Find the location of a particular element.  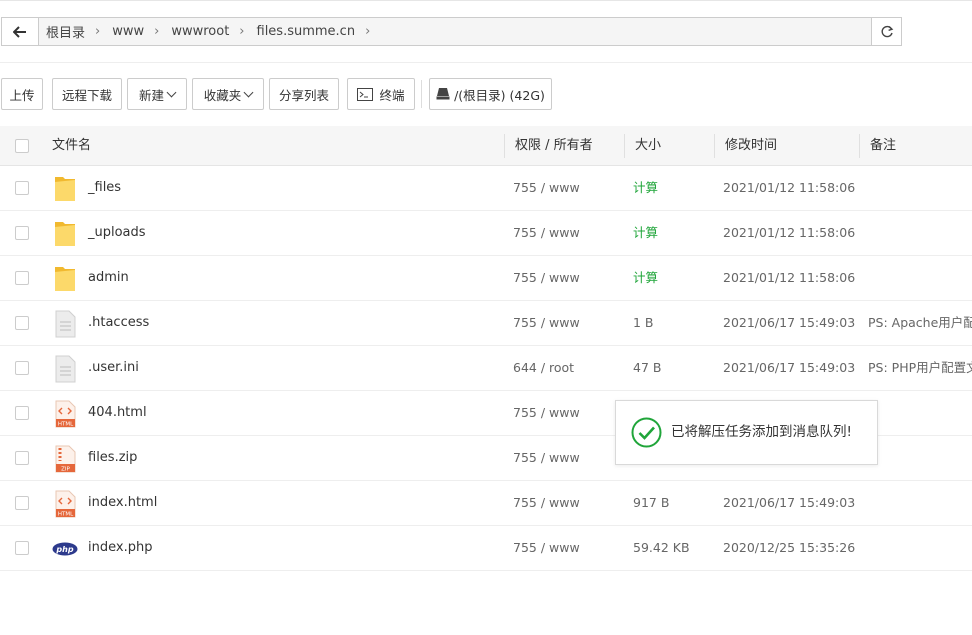

refresh-button is located at coordinates (886, 31).